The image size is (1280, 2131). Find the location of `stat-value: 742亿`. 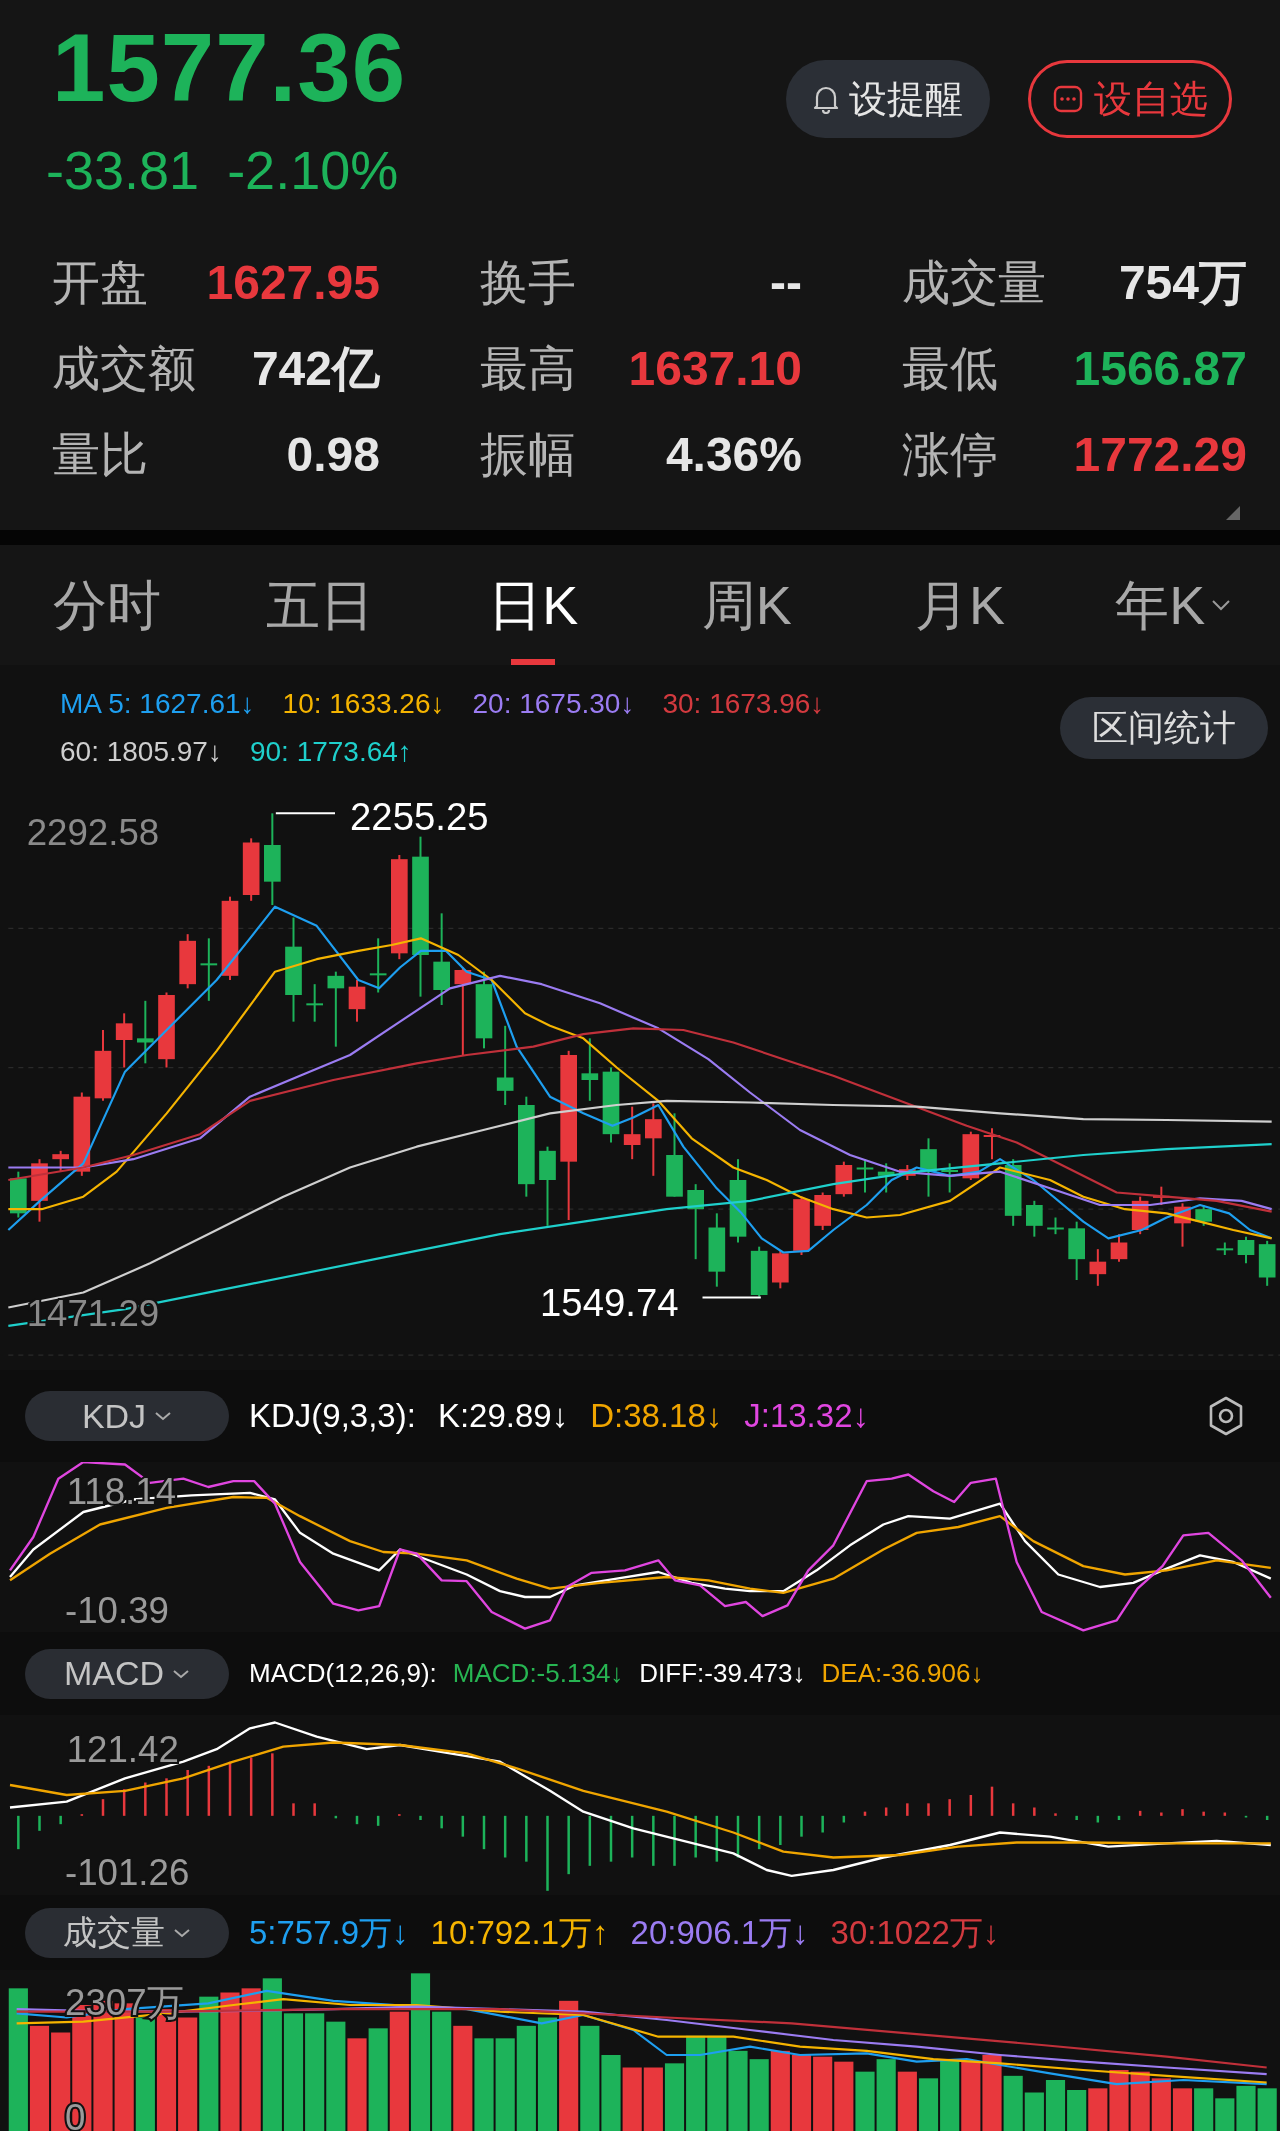

stat-value: 742亿 is located at coordinates (315, 369).